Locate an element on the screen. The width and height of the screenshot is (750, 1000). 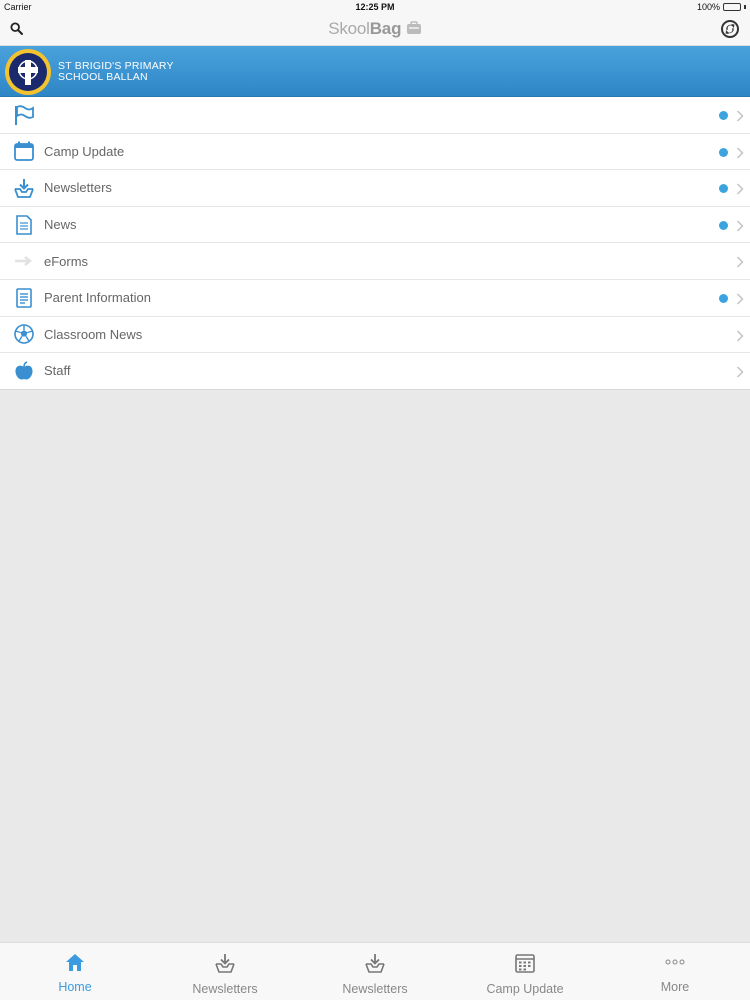
school-crest-icon is located at coordinates (28, 74).